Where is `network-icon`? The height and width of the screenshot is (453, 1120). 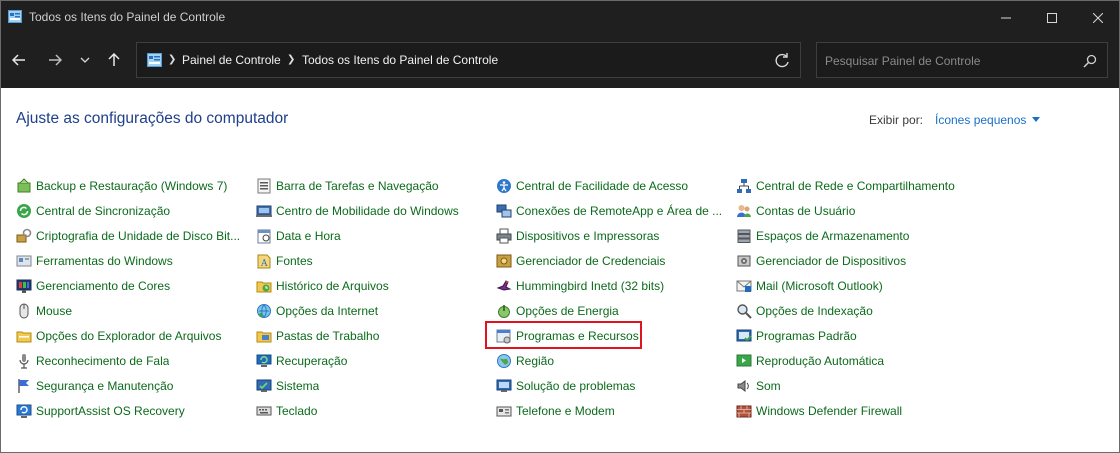
network-icon is located at coordinates (744, 186).